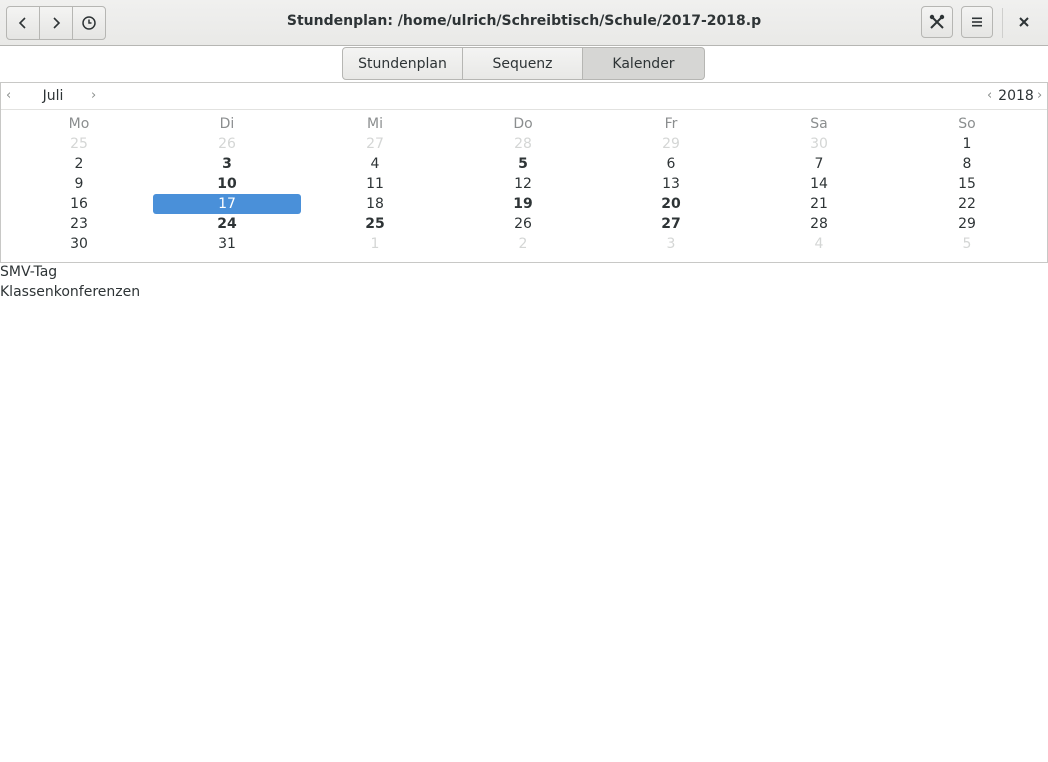 The image size is (1048, 762). What do you see at coordinates (967, 124) in the screenshot?
I see `weekday-label: So` at bounding box center [967, 124].